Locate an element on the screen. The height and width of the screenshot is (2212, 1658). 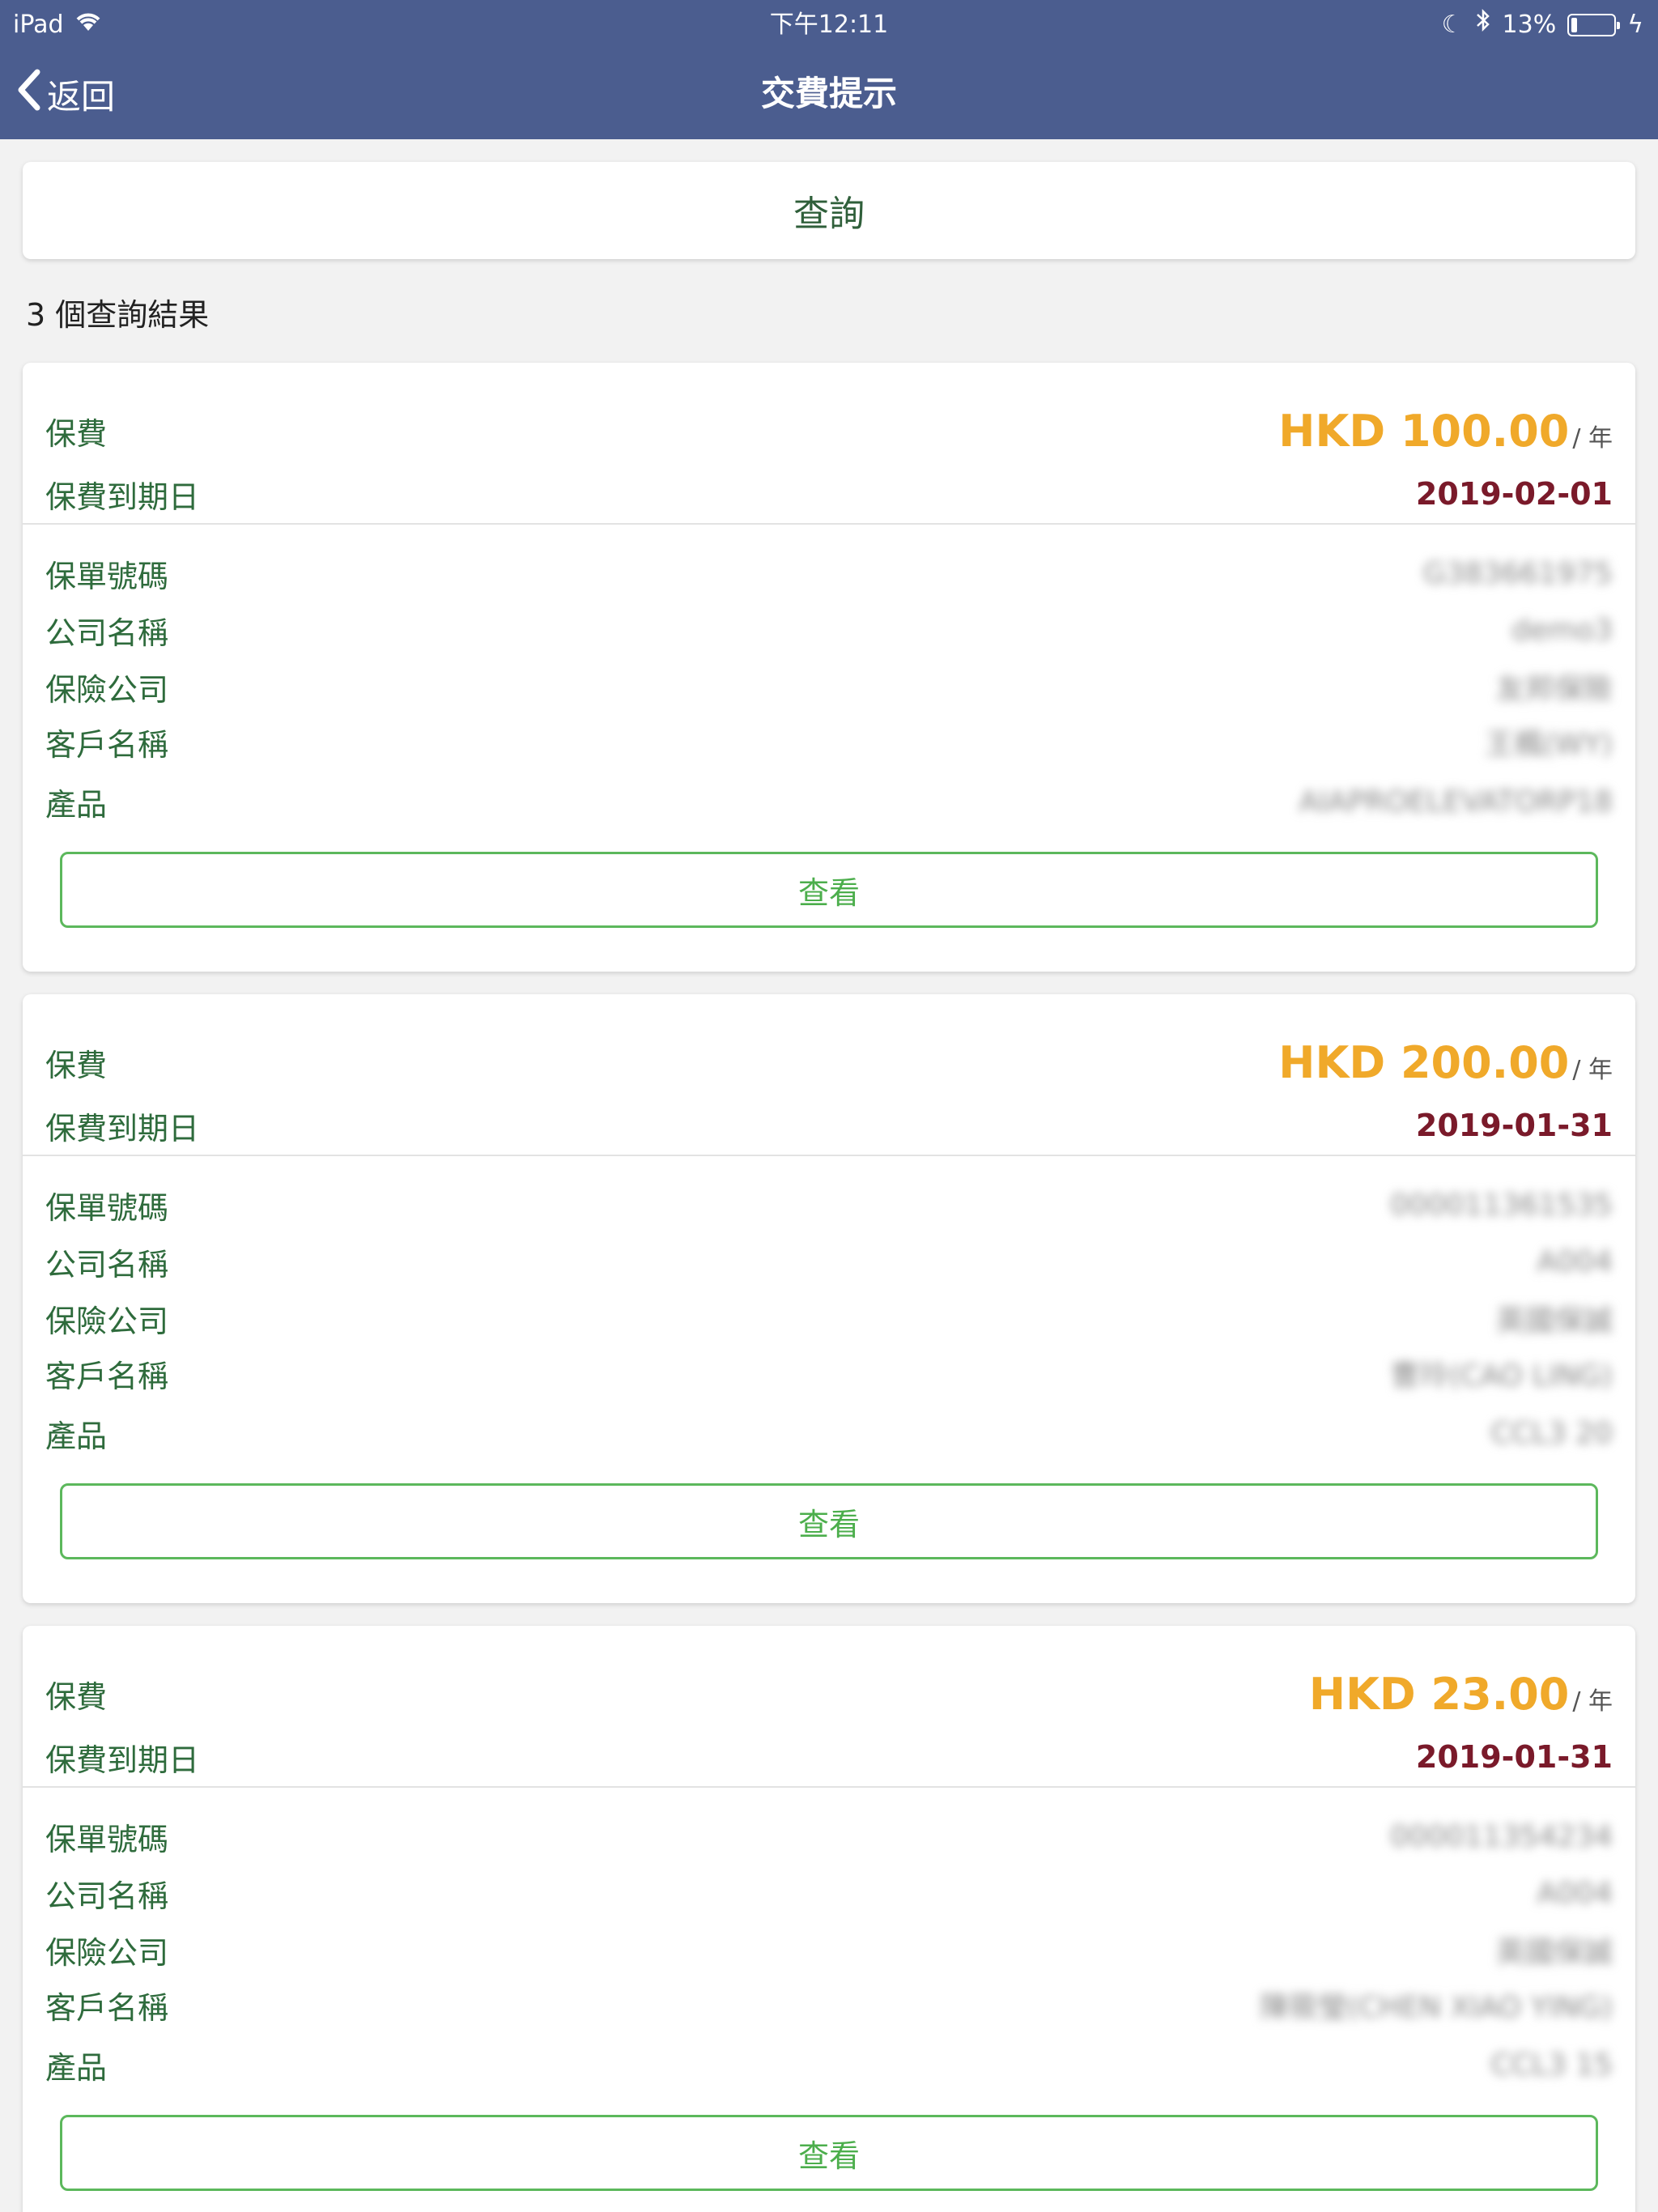
result-count: 3 個查詢結果 is located at coordinates (118, 315).